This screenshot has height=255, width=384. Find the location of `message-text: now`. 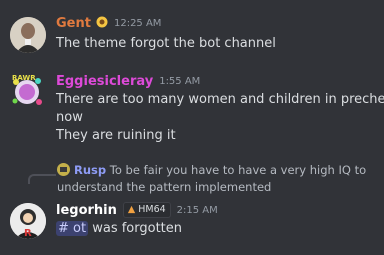

message-text: now is located at coordinates (69, 117).